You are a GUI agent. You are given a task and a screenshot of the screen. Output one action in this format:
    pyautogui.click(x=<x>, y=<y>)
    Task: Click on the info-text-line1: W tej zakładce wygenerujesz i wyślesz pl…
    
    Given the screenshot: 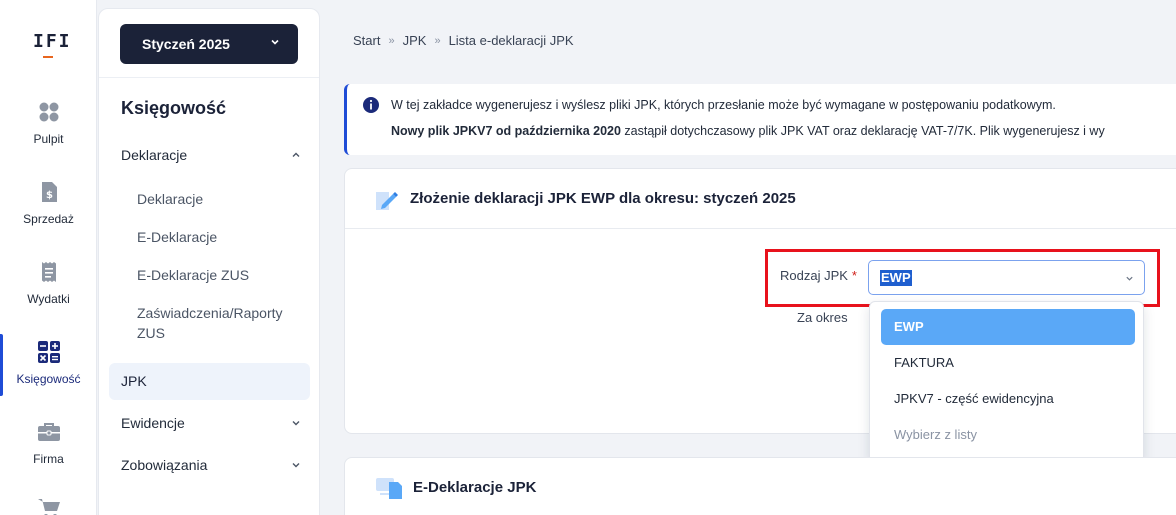 What is the action you would take?
    pyautogui.click(x=723, y=105)
    